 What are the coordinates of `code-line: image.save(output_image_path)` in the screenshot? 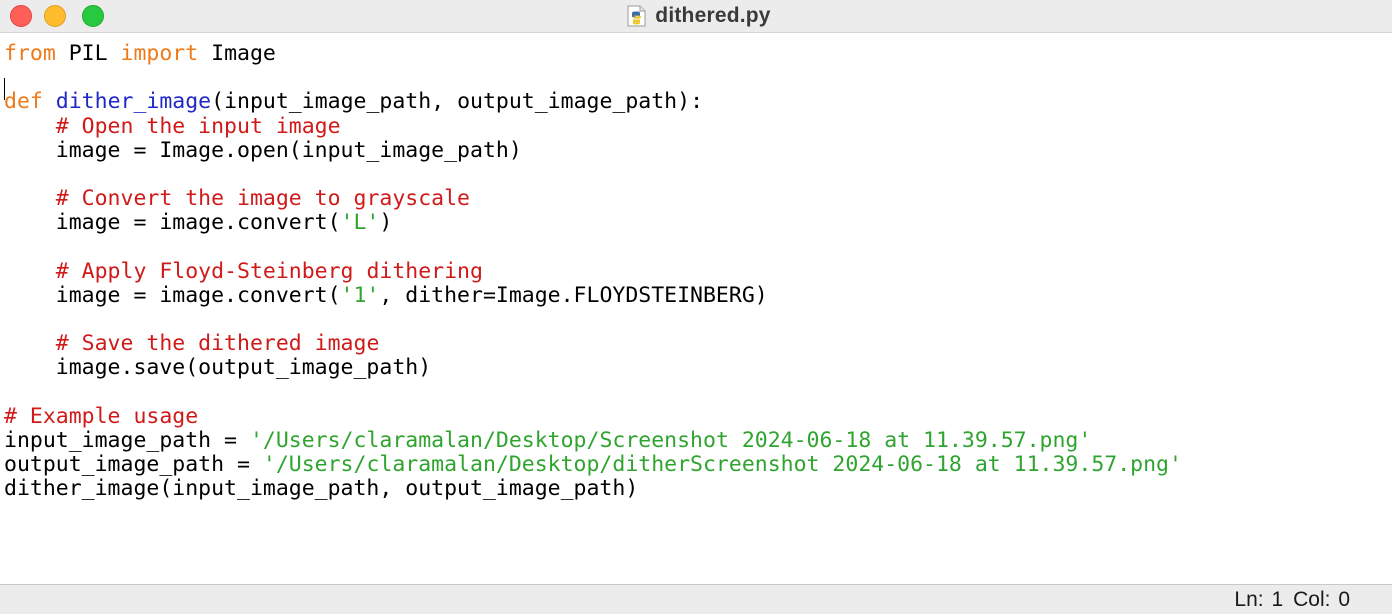 It's located at (593, 368).